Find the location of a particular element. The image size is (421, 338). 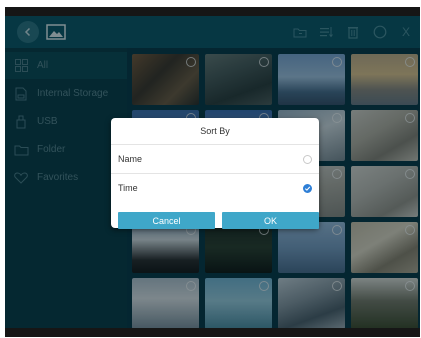

radio-unchecked-icon is located at coordinates (307, 159).